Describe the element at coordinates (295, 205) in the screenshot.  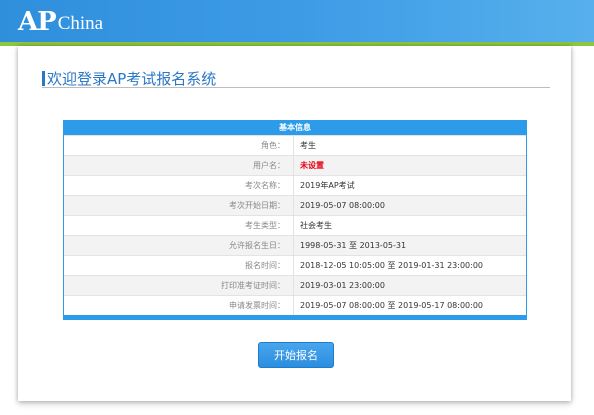
I see `info-row-exam-start: 考次开始日期： 2019-05-07 08:00:00` at that location.